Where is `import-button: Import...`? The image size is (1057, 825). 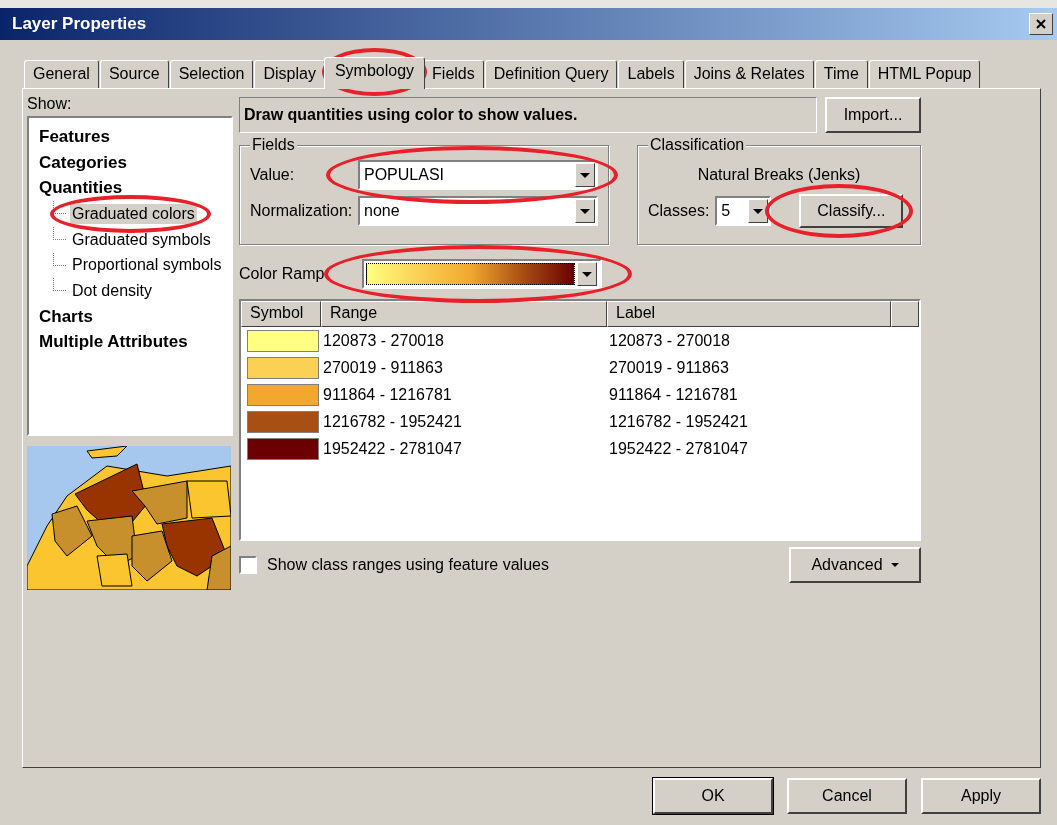 import-button: Import... is located at coordinates (873, 115).